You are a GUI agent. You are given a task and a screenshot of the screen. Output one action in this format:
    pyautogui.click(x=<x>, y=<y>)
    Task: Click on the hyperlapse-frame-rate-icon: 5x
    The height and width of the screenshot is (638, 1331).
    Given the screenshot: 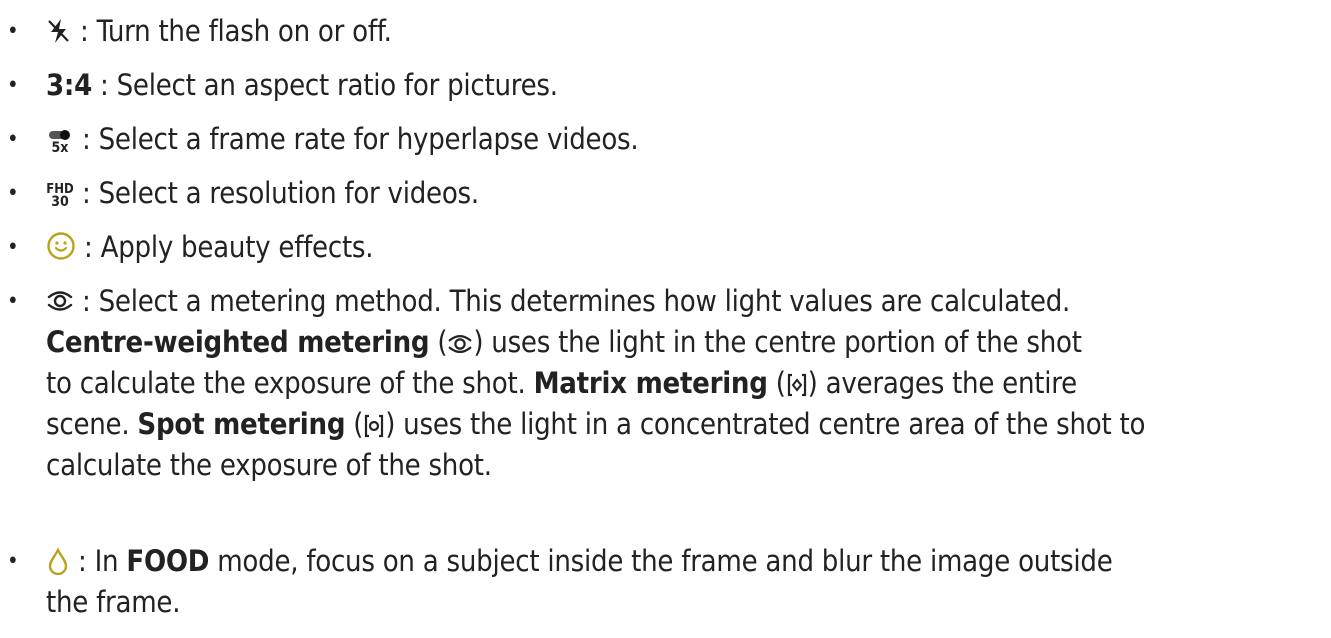 What is the action you would take?
    pyautogui.click(x=60, y=142)
    